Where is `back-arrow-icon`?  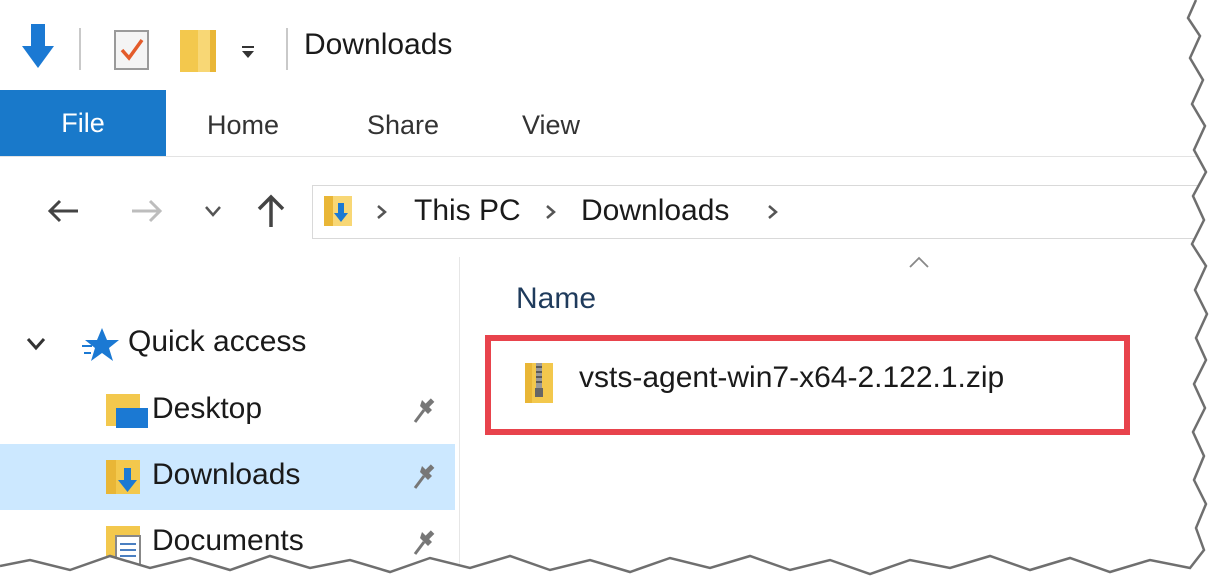
back-arrow-icon is located at coordinates (63, 211).